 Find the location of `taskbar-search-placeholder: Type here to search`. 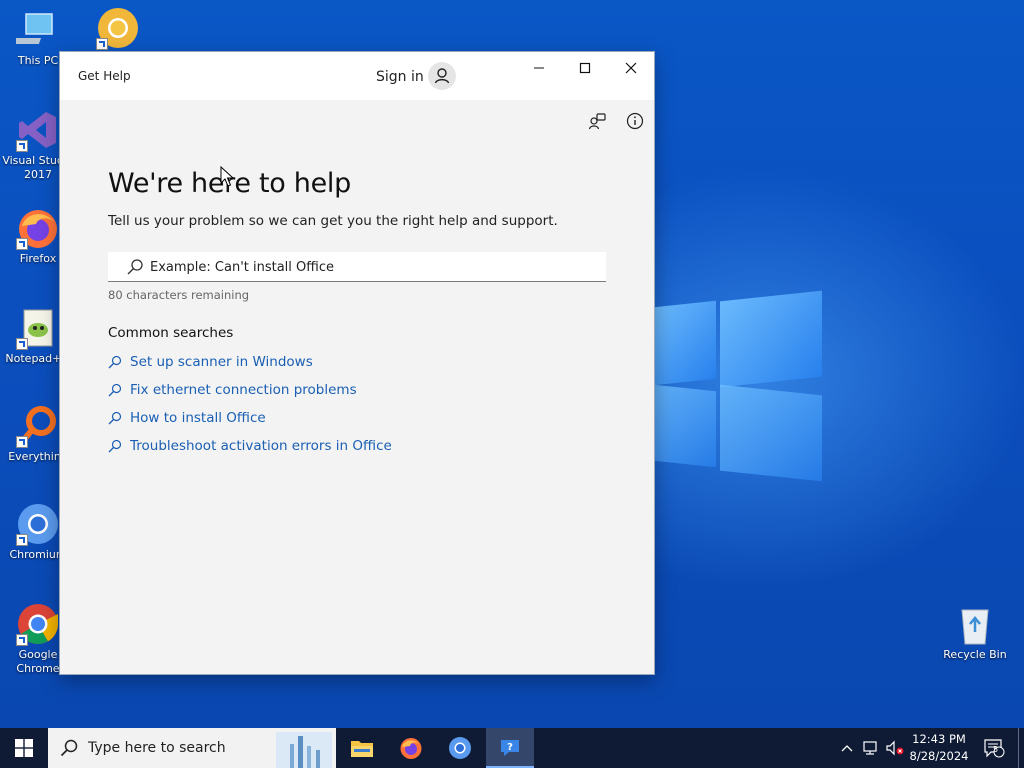

taskbar-search-placeholder: Type here to search is located at coordinates (157, 748).